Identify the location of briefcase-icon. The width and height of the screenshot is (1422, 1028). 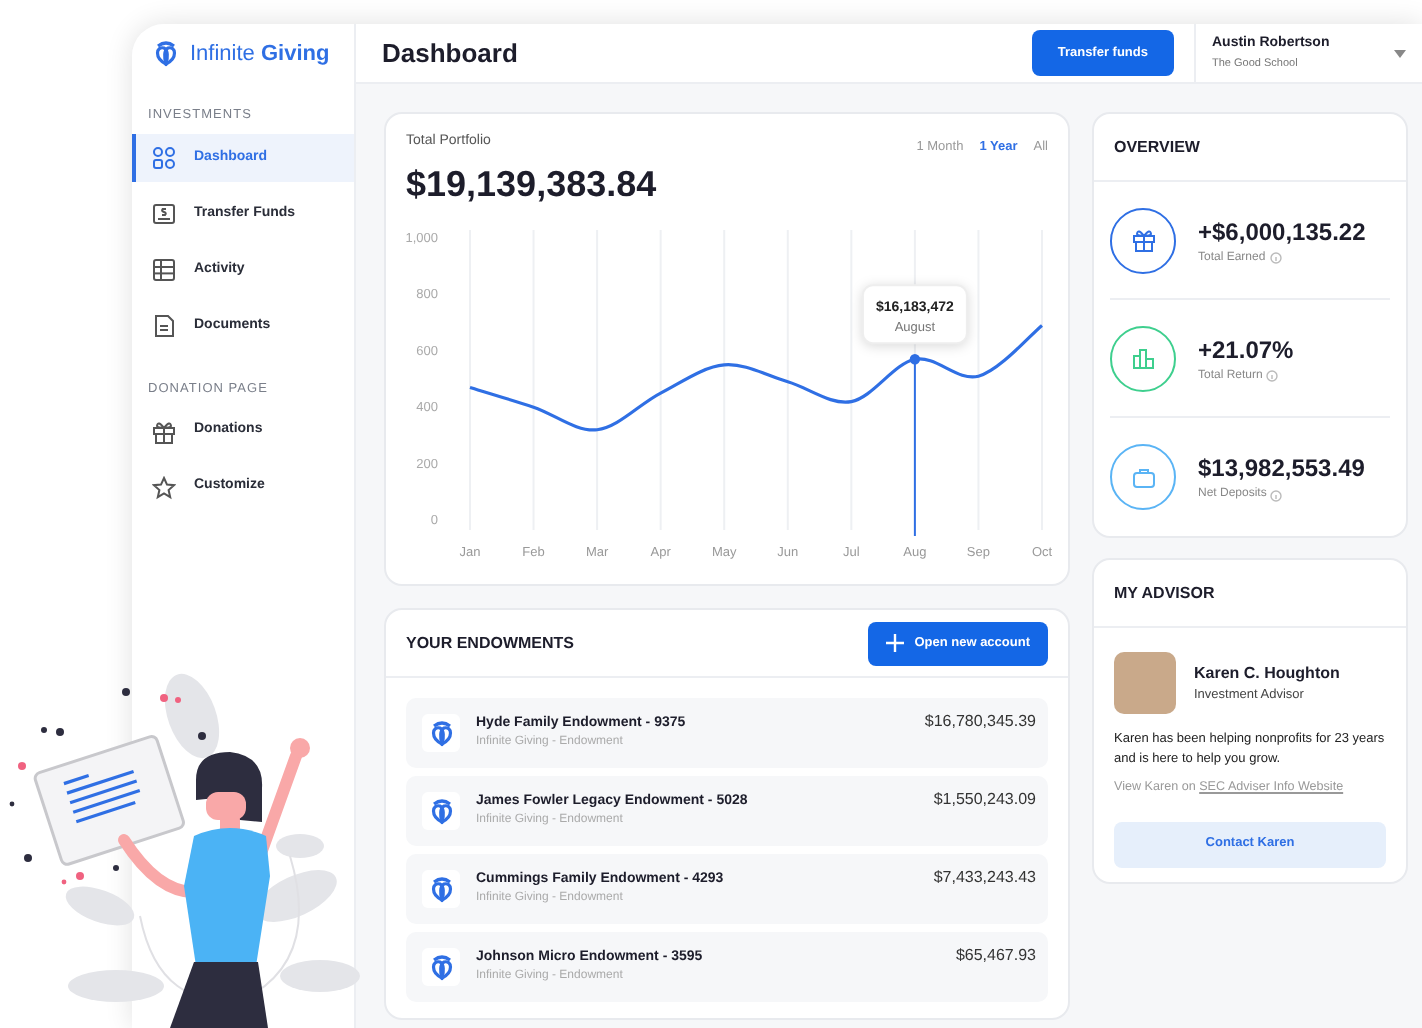
(1143, 477).